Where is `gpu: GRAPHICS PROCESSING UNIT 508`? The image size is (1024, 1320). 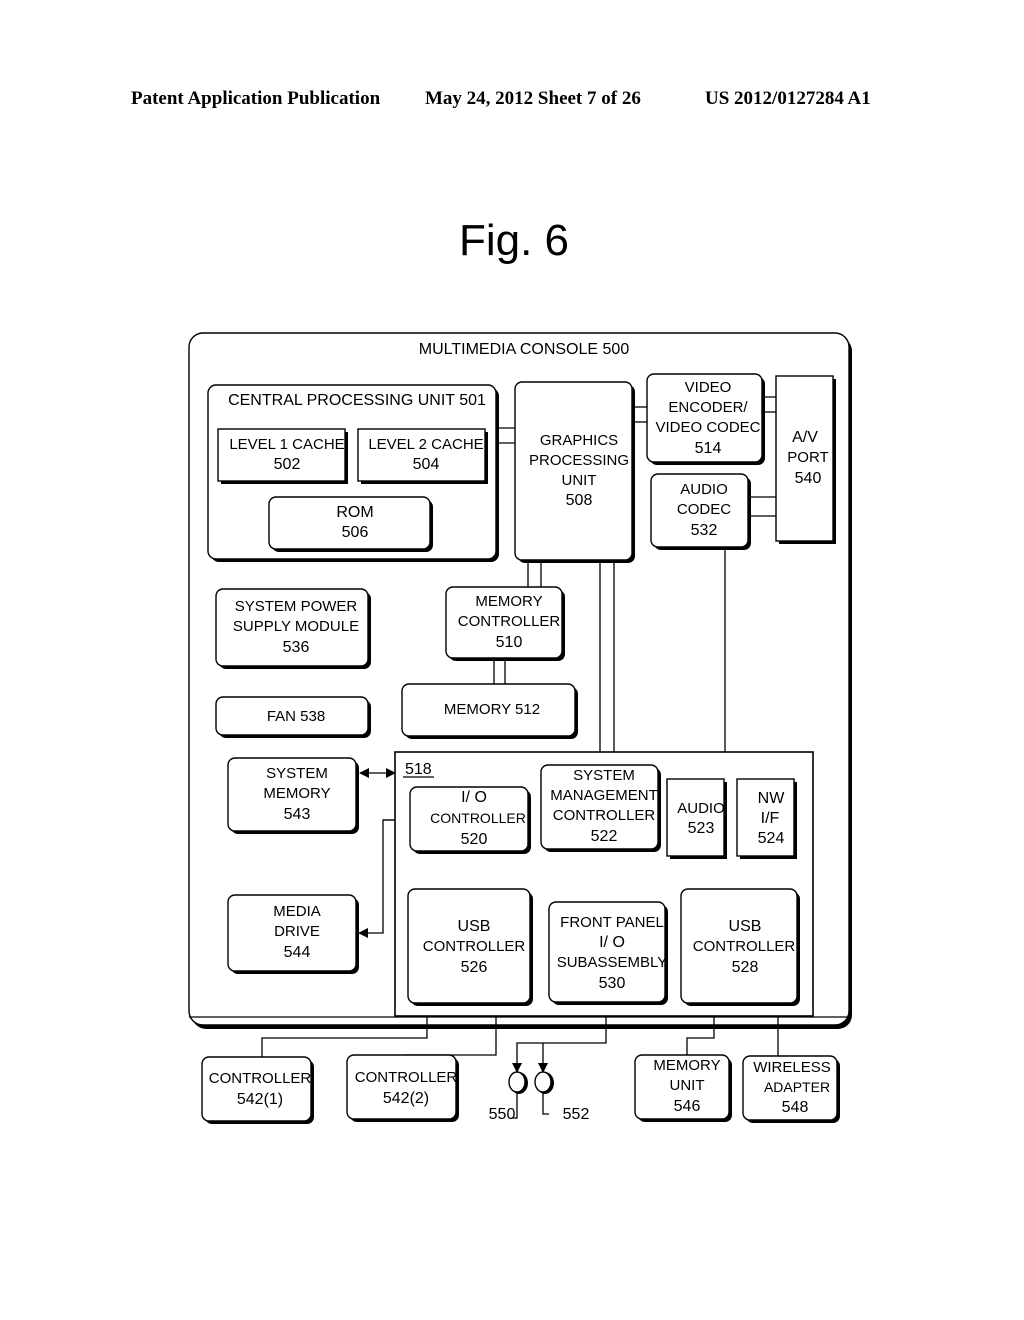
gpu: GRAPHICS PROCESSING UNIT 508 is located at coordinates (574, 472).